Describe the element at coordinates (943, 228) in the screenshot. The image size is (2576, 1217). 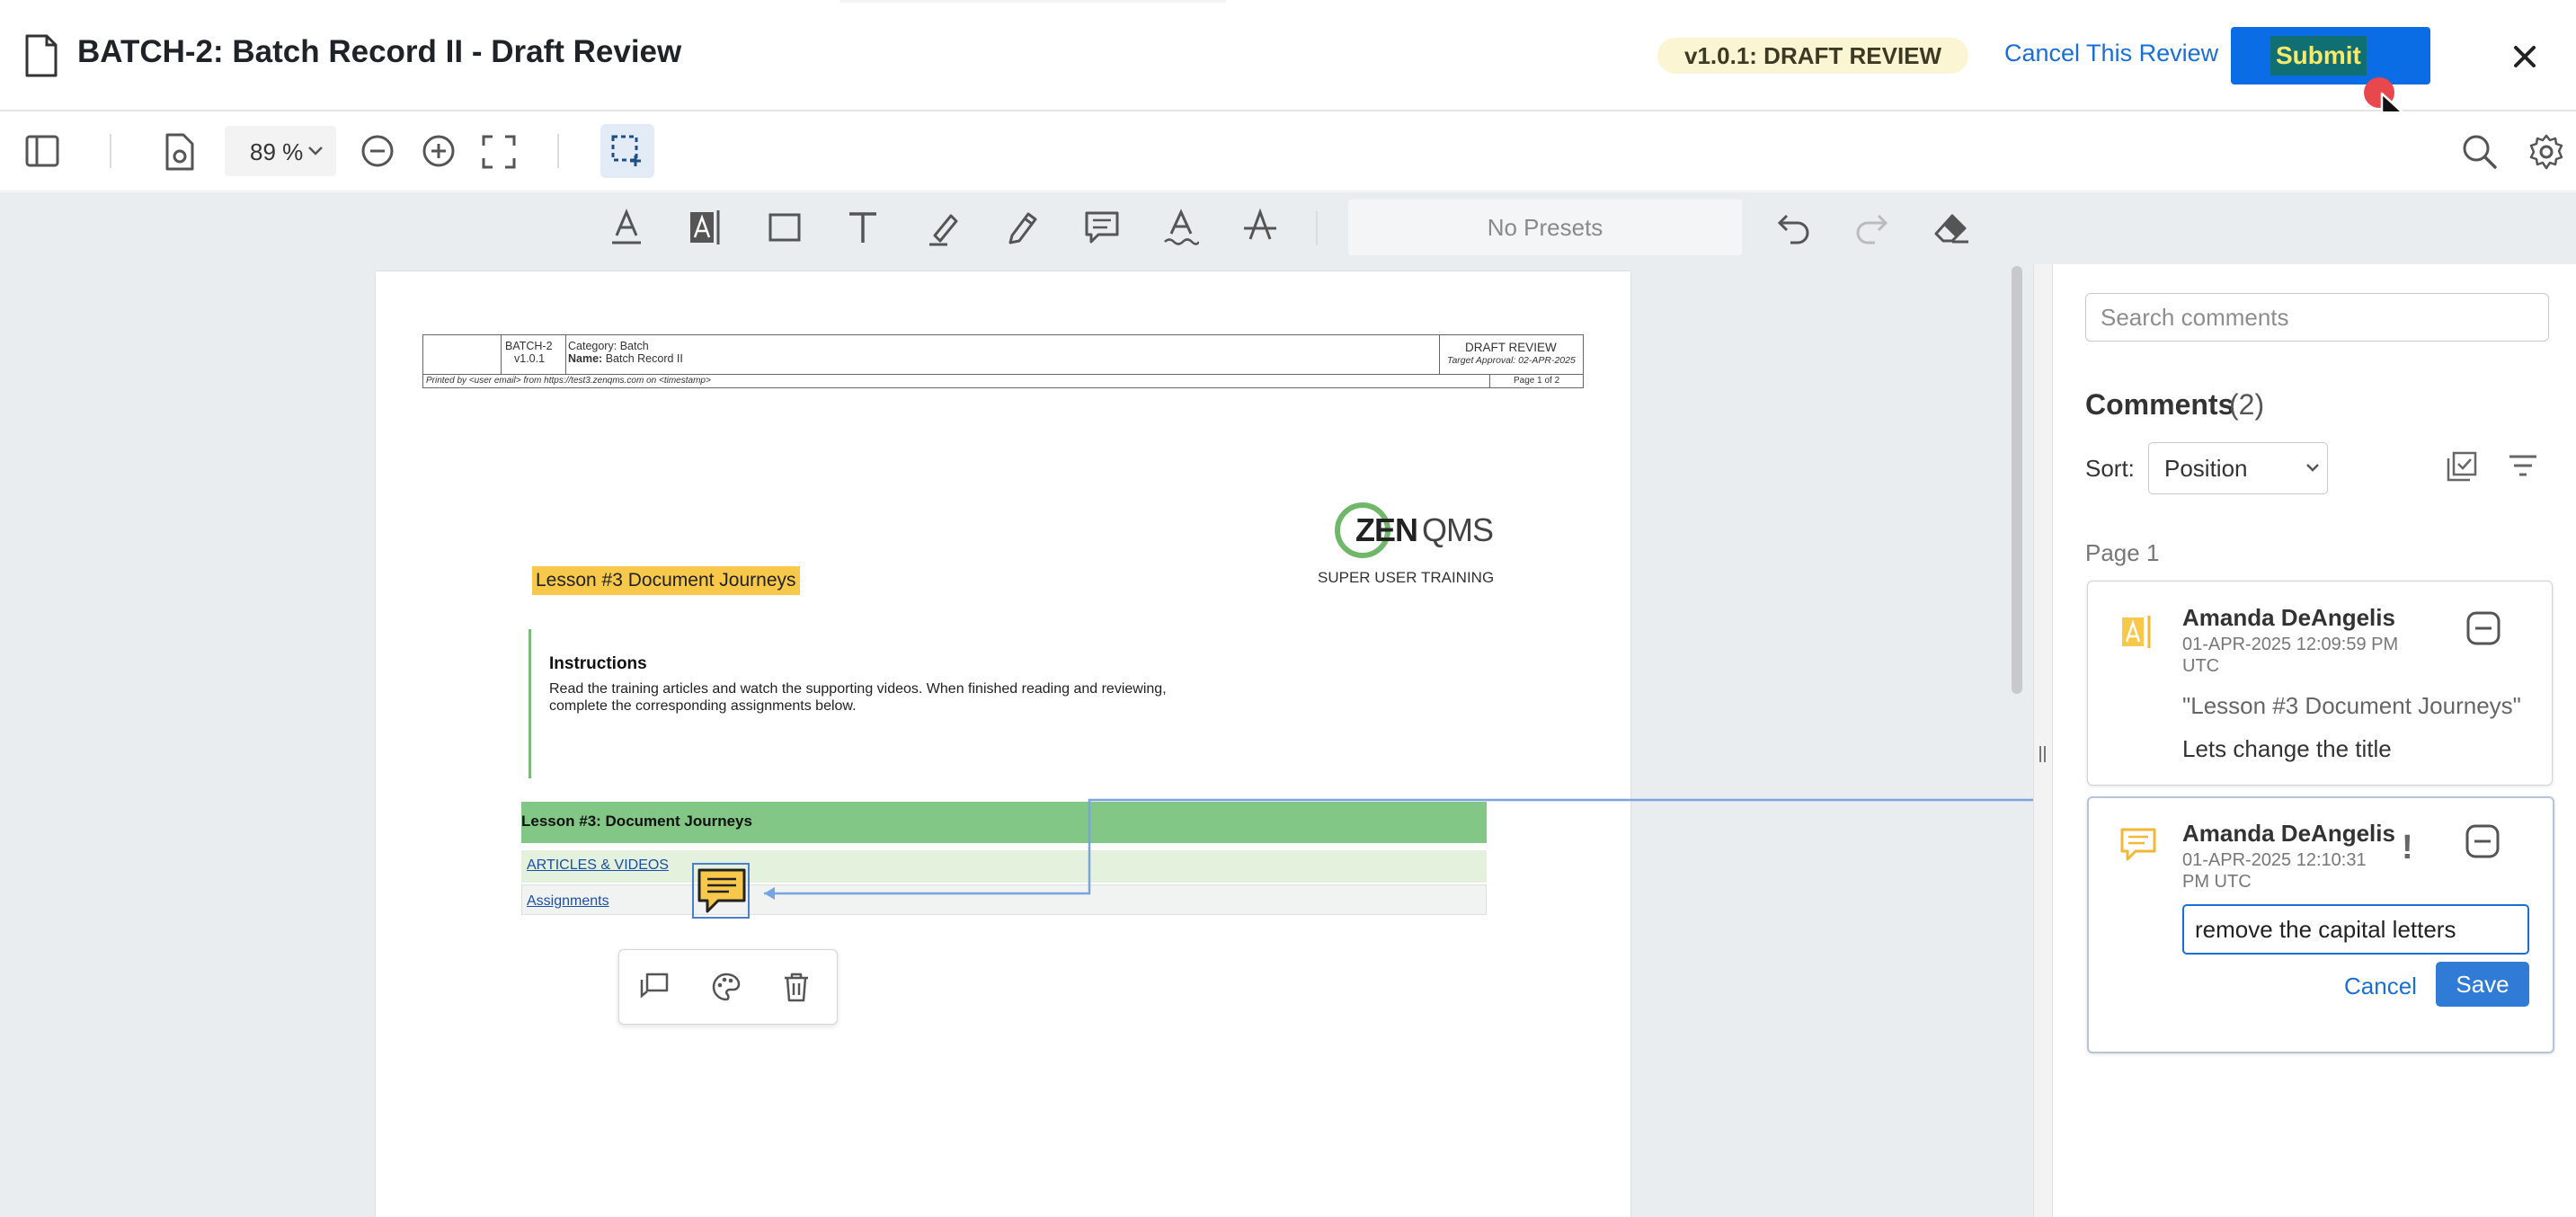
I see `pen-icon` at that location.